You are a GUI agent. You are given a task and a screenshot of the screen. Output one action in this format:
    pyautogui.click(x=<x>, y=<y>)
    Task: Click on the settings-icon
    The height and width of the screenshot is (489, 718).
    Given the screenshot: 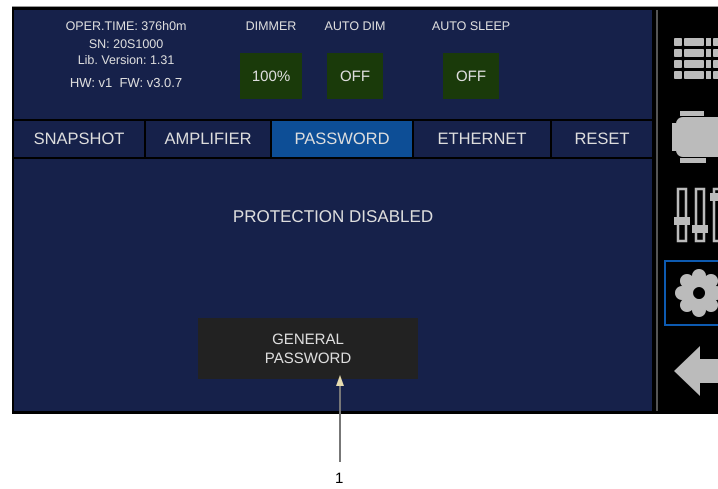 What is the action you would take?
    pyautogui.click(x=696, y=293)
    